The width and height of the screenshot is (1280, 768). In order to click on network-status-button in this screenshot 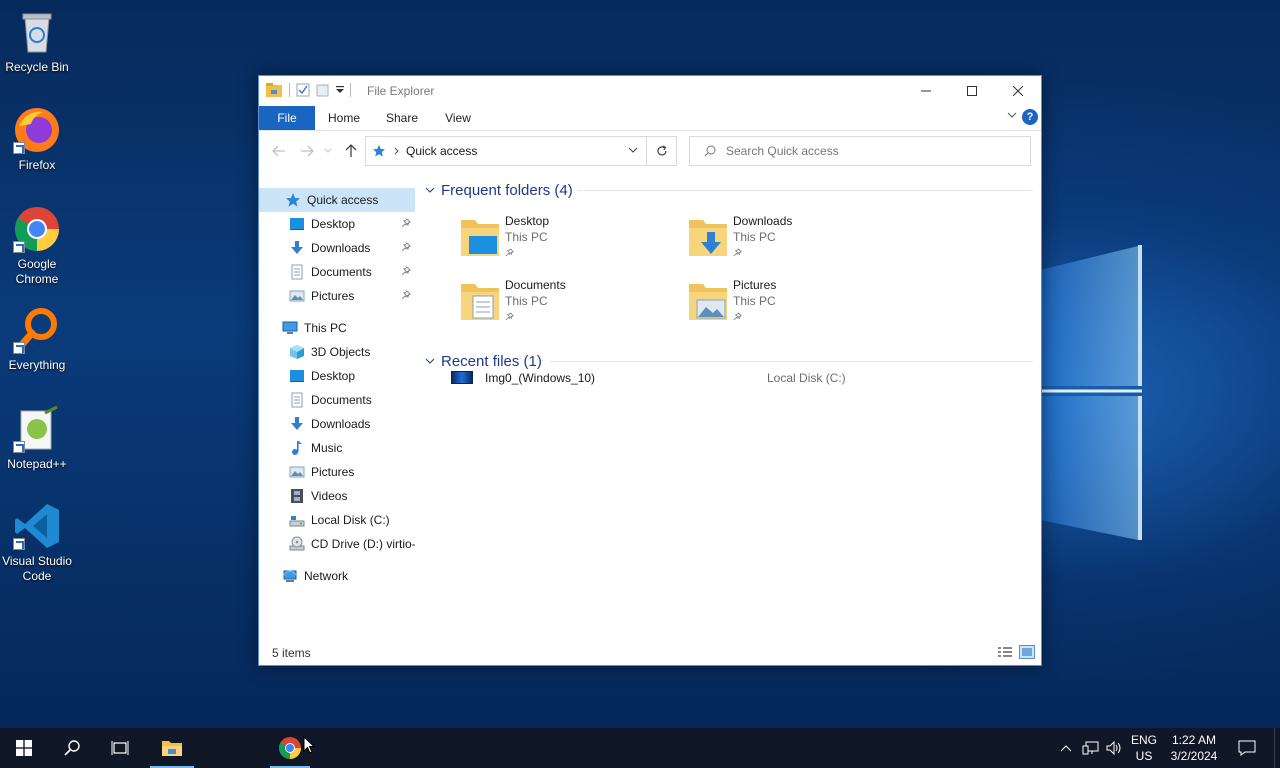, I will do `click(1091, 748)`.